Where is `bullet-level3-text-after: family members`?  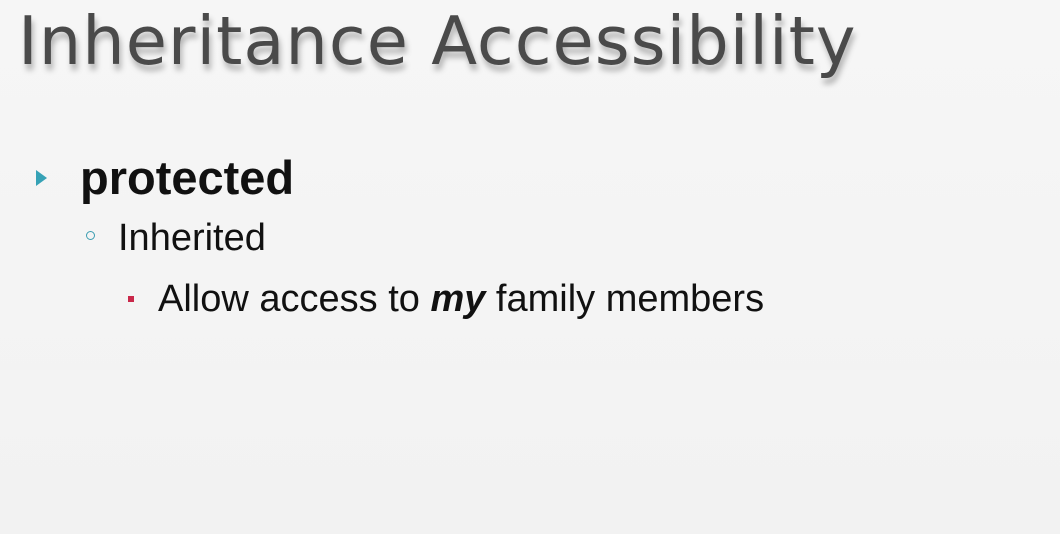
bullet-level3-text-after: family members is located at coordinates (625, 299).